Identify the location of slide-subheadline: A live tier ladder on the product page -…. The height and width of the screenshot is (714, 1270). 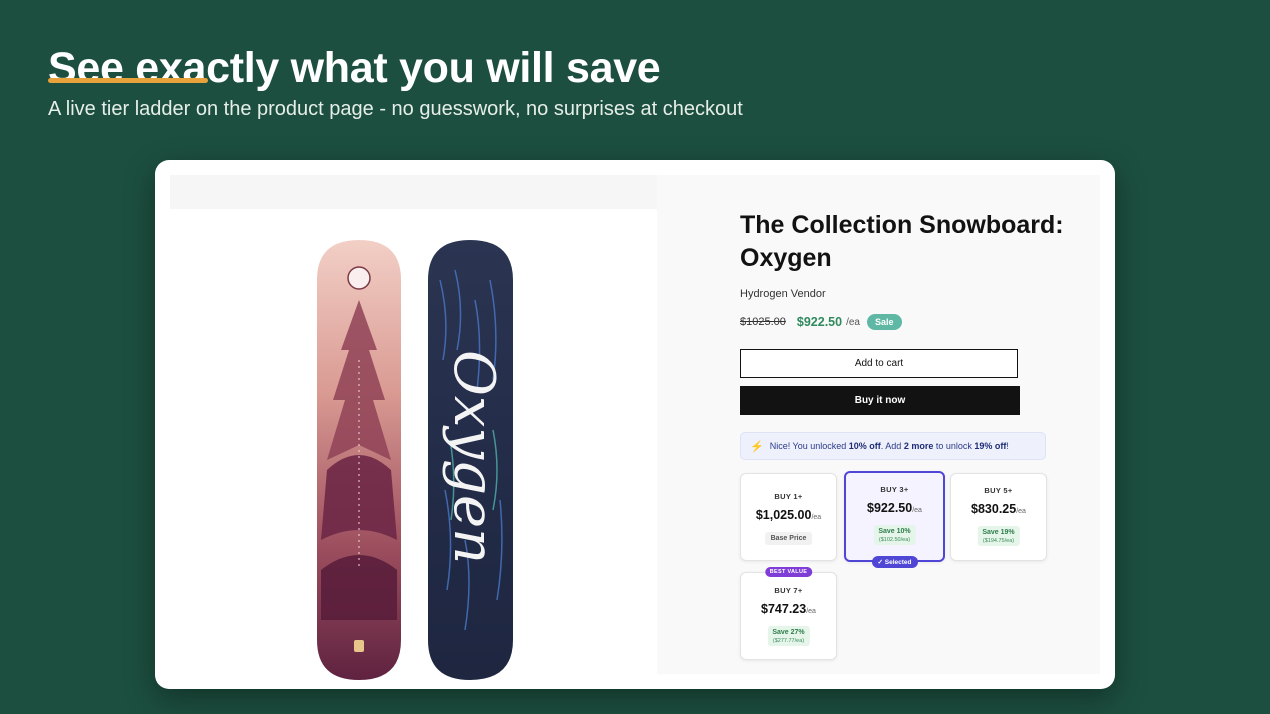
(395, 109).